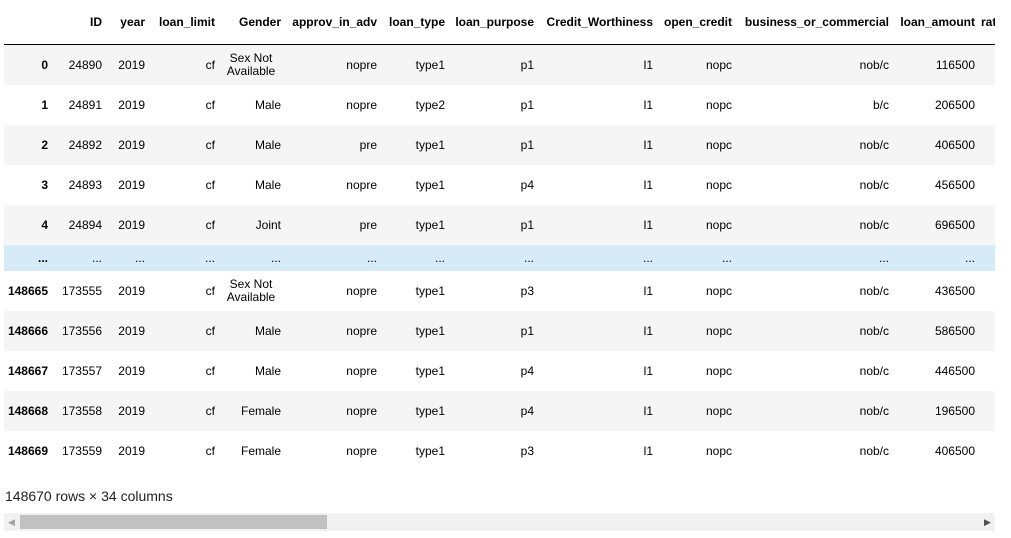 The width and height of the screenshot is (1011, 538). I want to click on column-header-credit-worthiness: Credit_Worthiness, so click(599, 22).